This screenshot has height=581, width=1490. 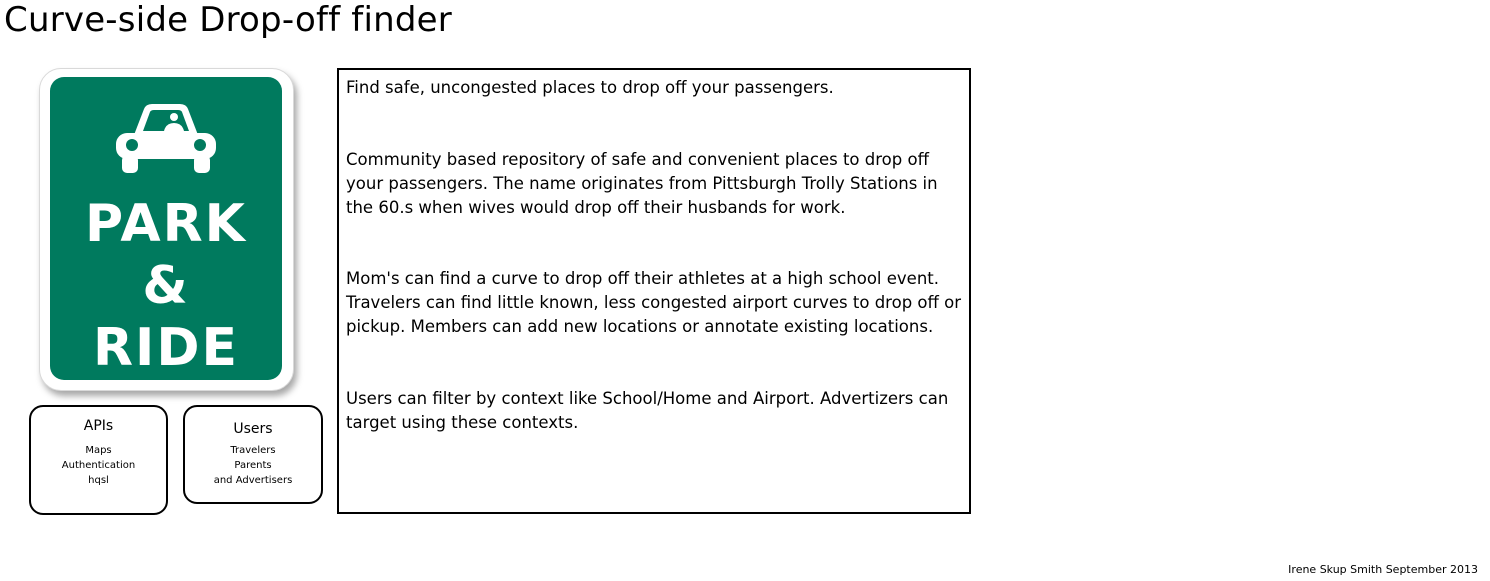 I want to click on sign-text-ampersand: &, so click(x=166, y=286).